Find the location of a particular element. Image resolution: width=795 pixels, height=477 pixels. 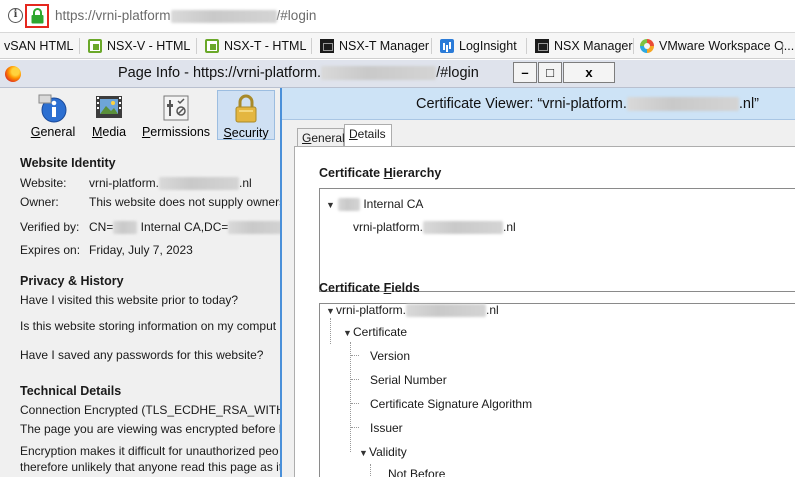

url-text: https://vrni-platform /#login is located at coordinates (185, 15).